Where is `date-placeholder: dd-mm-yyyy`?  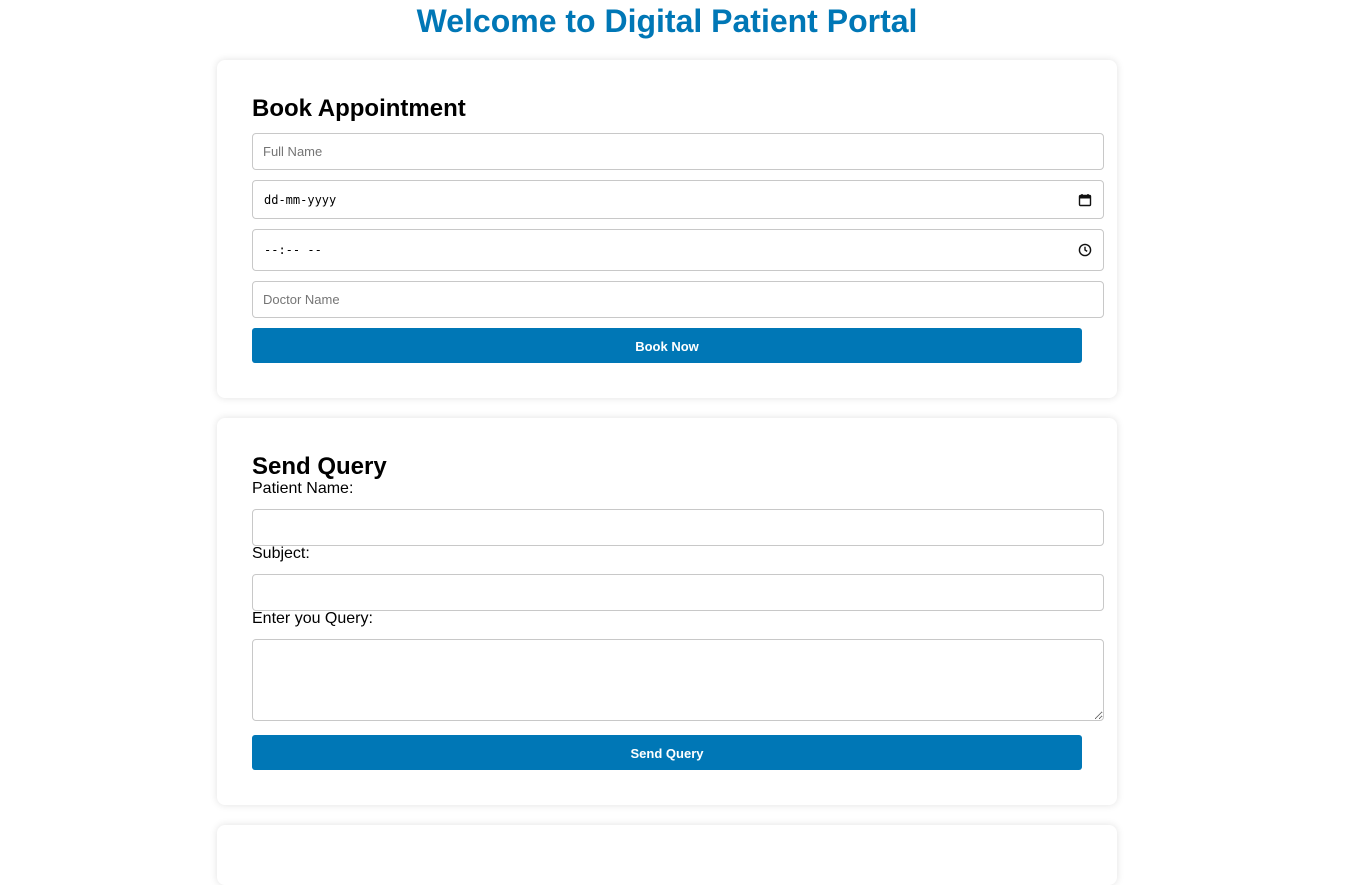 date-placeholder: dd-mm-yyyy is located at coordinates (300, 199).